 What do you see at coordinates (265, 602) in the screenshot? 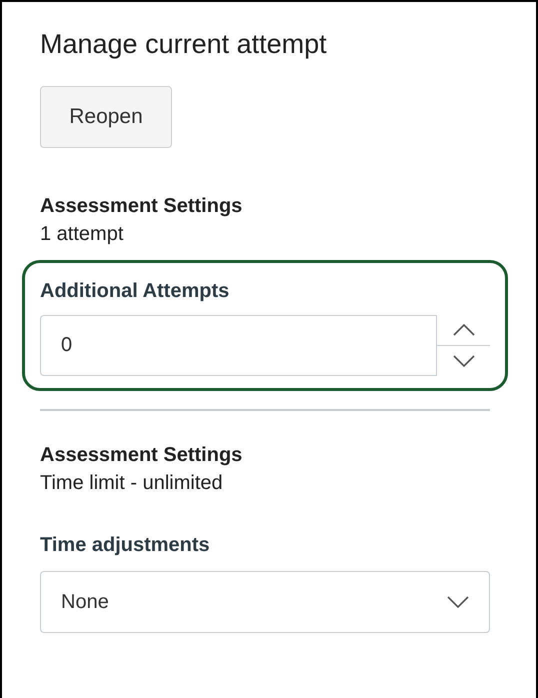
I see `select-field: None` at bounding box center [265, 602].